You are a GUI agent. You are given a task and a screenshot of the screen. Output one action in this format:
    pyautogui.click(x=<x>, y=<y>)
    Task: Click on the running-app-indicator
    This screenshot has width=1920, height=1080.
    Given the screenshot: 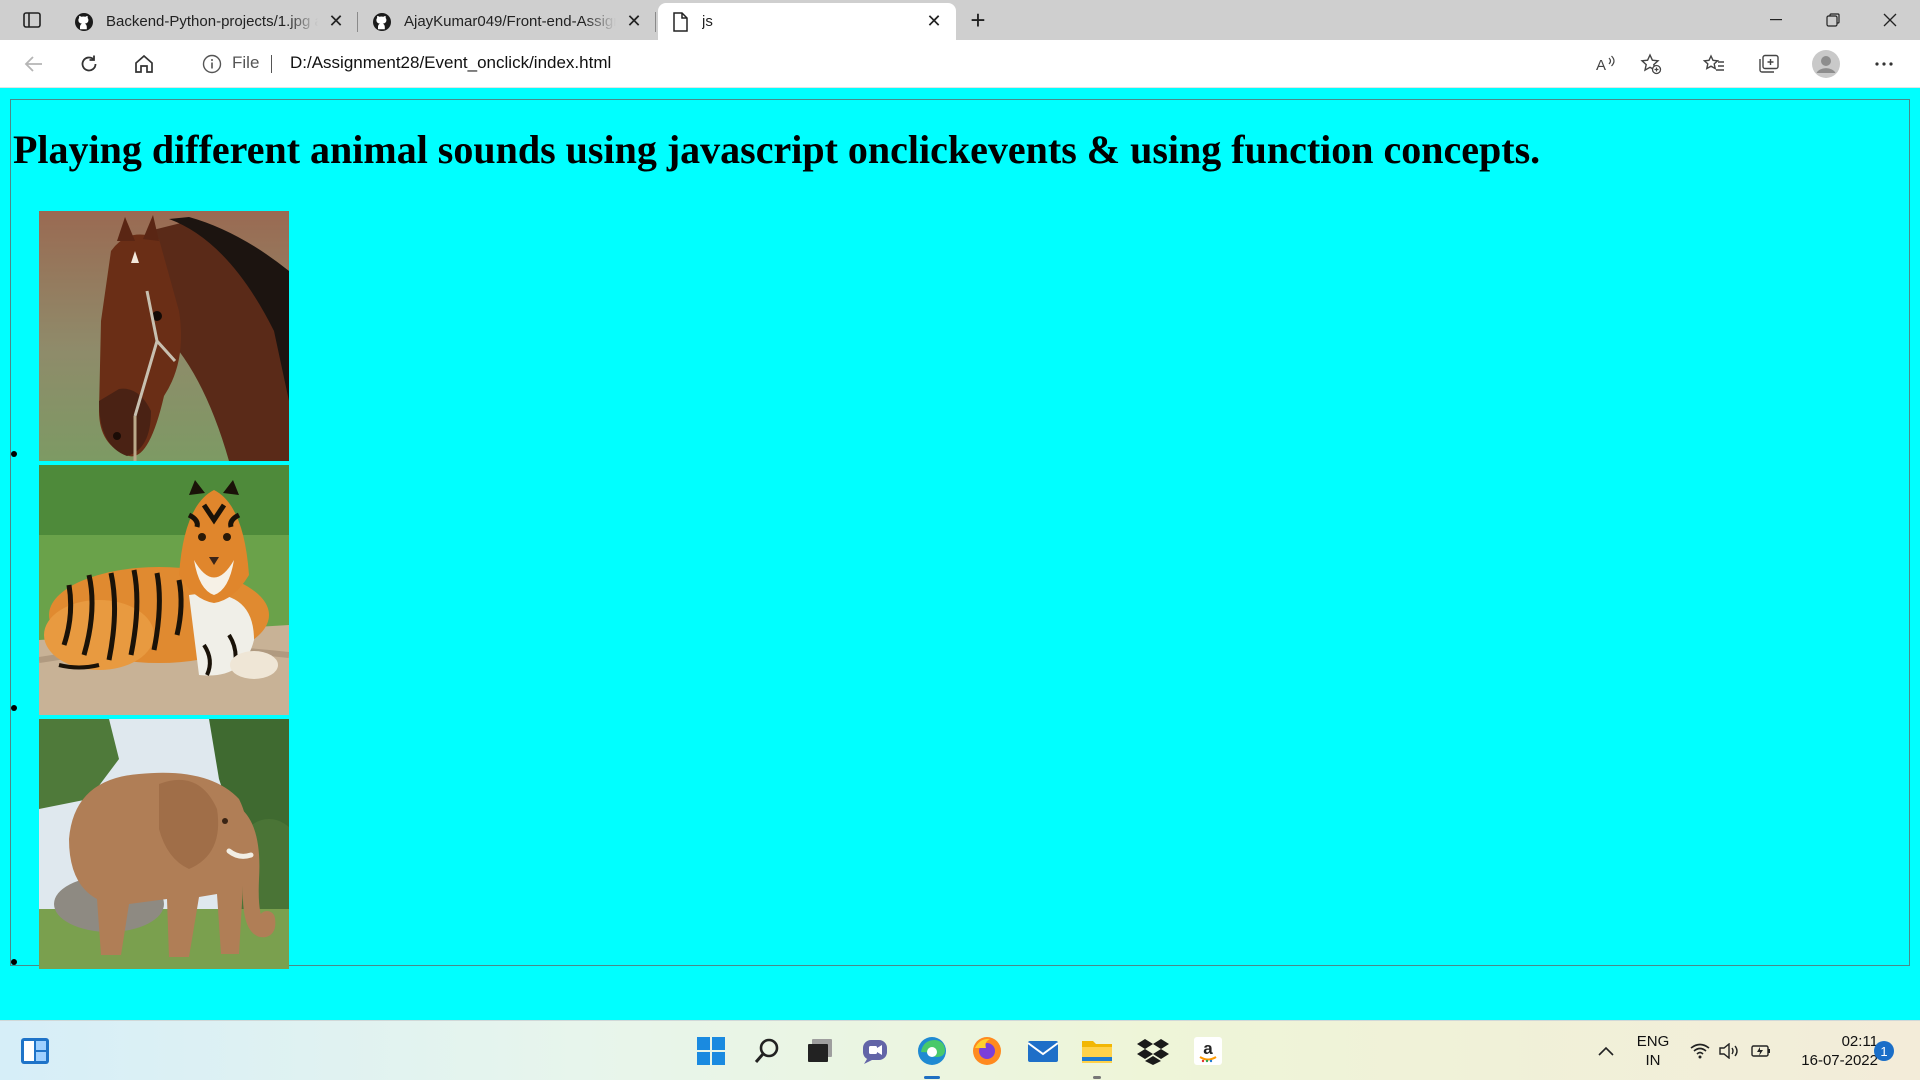 What is the action you would take?
    pyautogui.click(x=1097, y=1077)
    